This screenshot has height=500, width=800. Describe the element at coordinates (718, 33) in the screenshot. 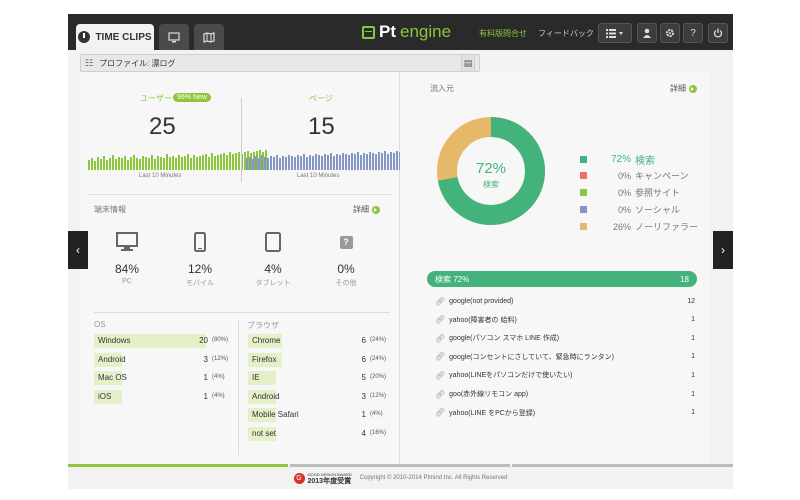

I see `logout-button` at that location.